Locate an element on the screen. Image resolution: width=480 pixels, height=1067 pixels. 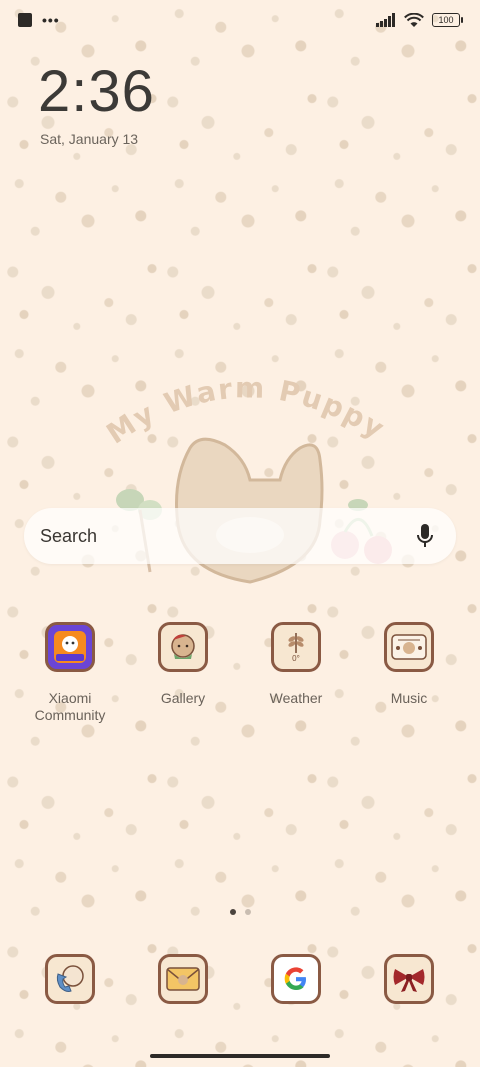
dock-bow-app is located at coordinates (409, 979).